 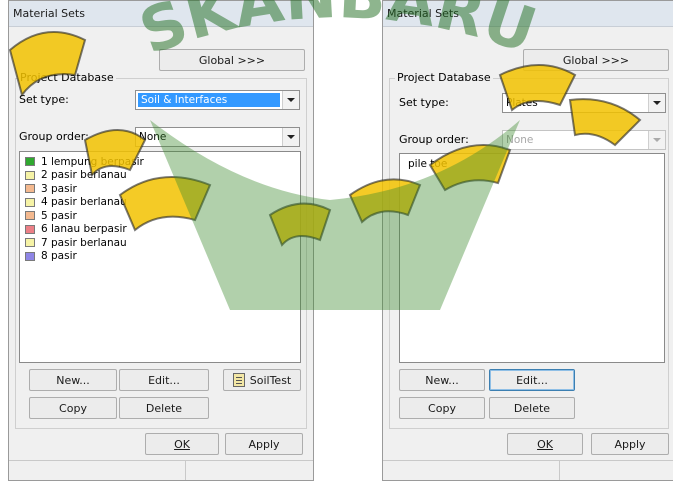 I want to click on list-item: 8 pasir, so click(x=160, y=257).